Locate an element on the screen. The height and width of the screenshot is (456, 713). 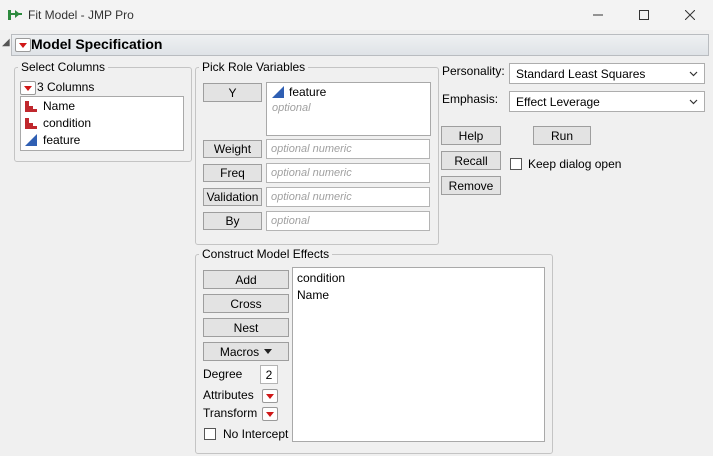
by-field: optional is located at coordinates (348, 221).